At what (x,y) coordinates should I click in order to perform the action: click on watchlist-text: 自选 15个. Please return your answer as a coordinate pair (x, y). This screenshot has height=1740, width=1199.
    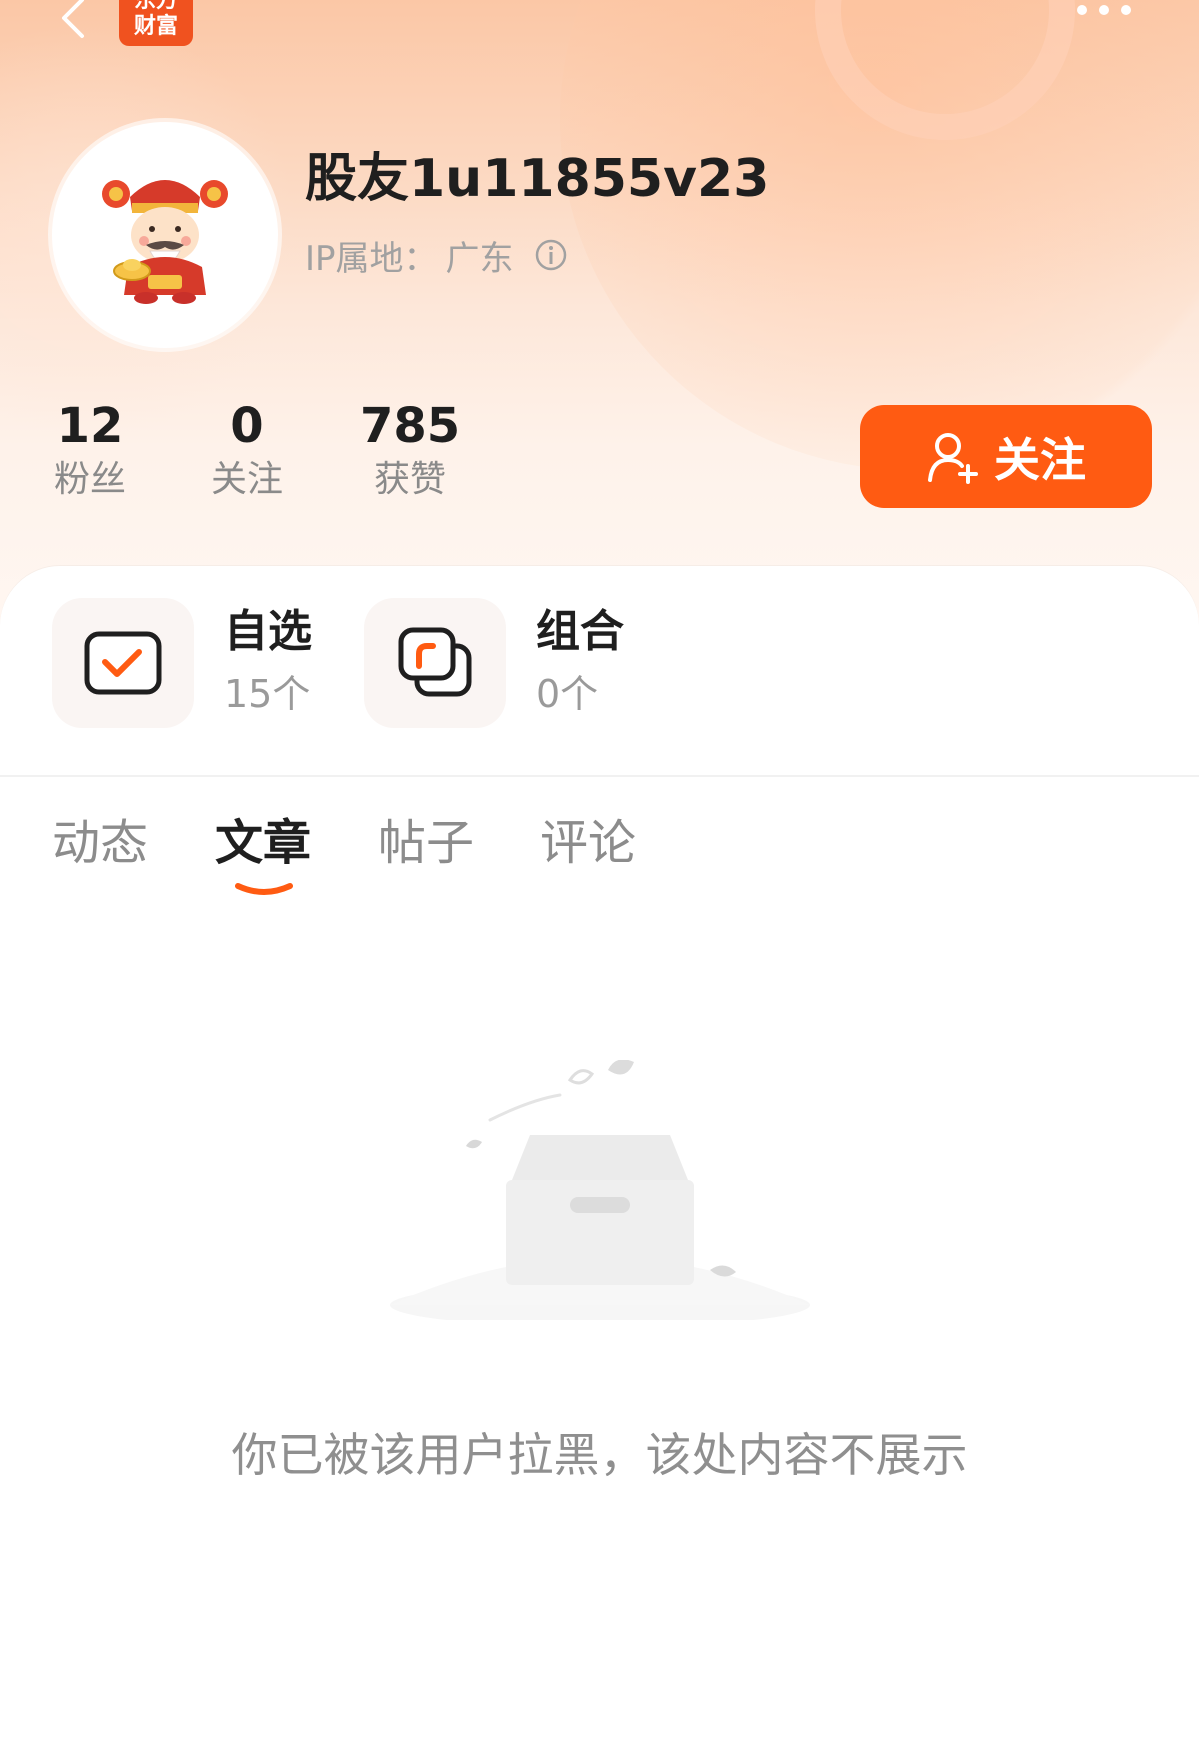
    Looking at the image, I should click on (268, 663).